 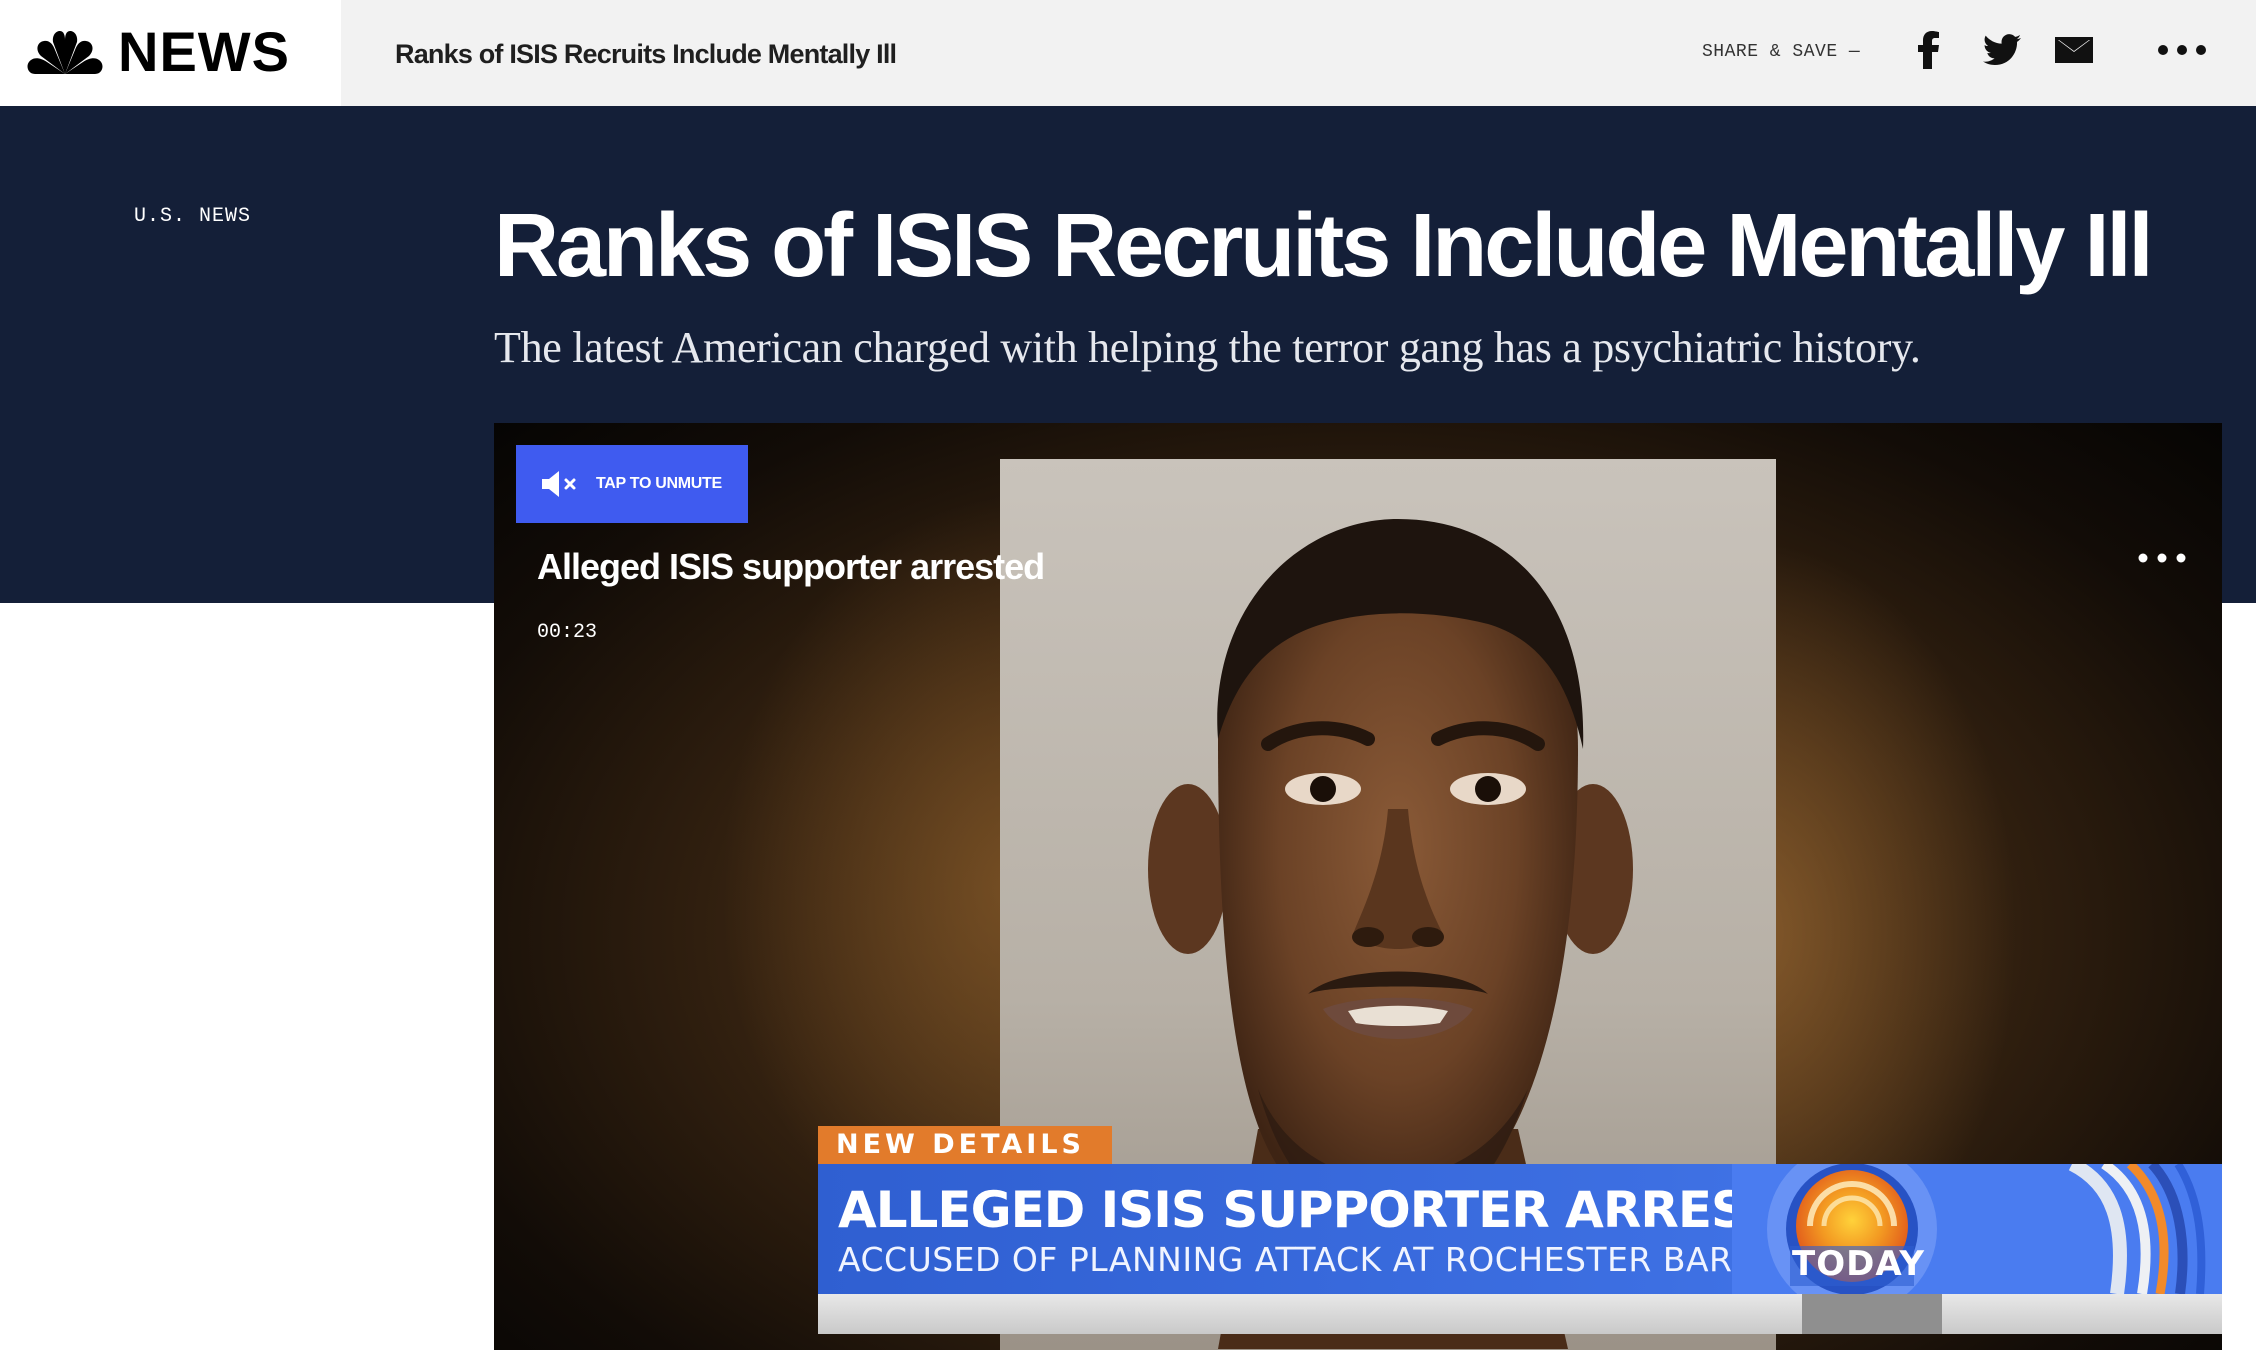 I want to click on lower-third-ticker-strip, so click(x=1520, y=1314).